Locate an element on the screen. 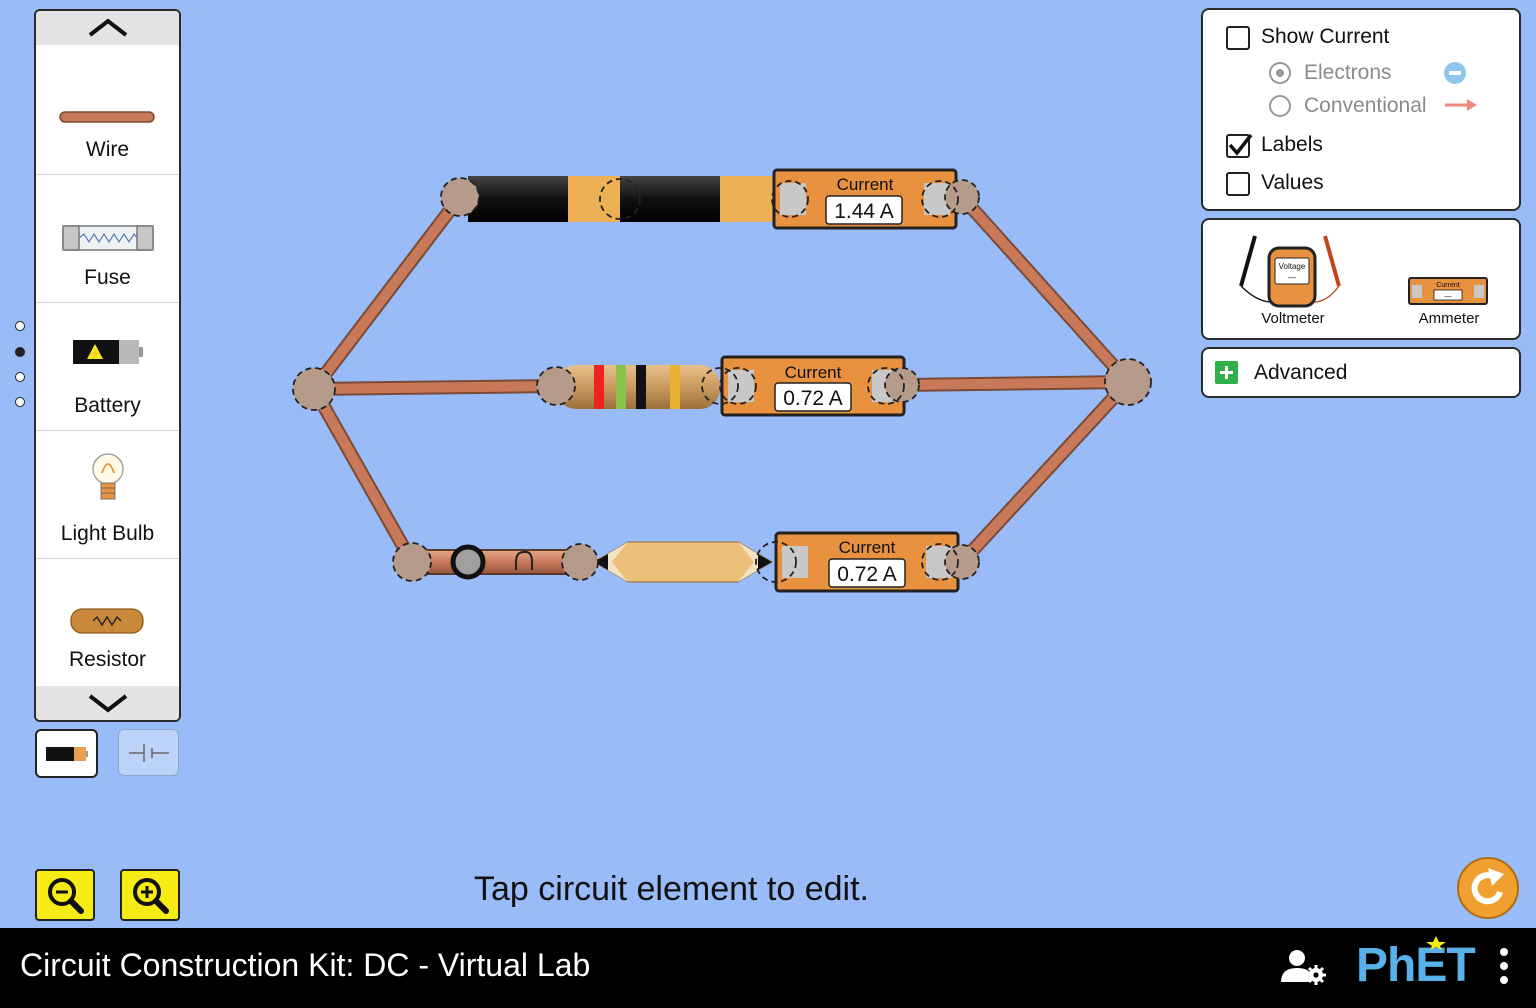 This screenshot has height=1008, width=1536. show-current-checkbox is located at coordinates (1238, 38).